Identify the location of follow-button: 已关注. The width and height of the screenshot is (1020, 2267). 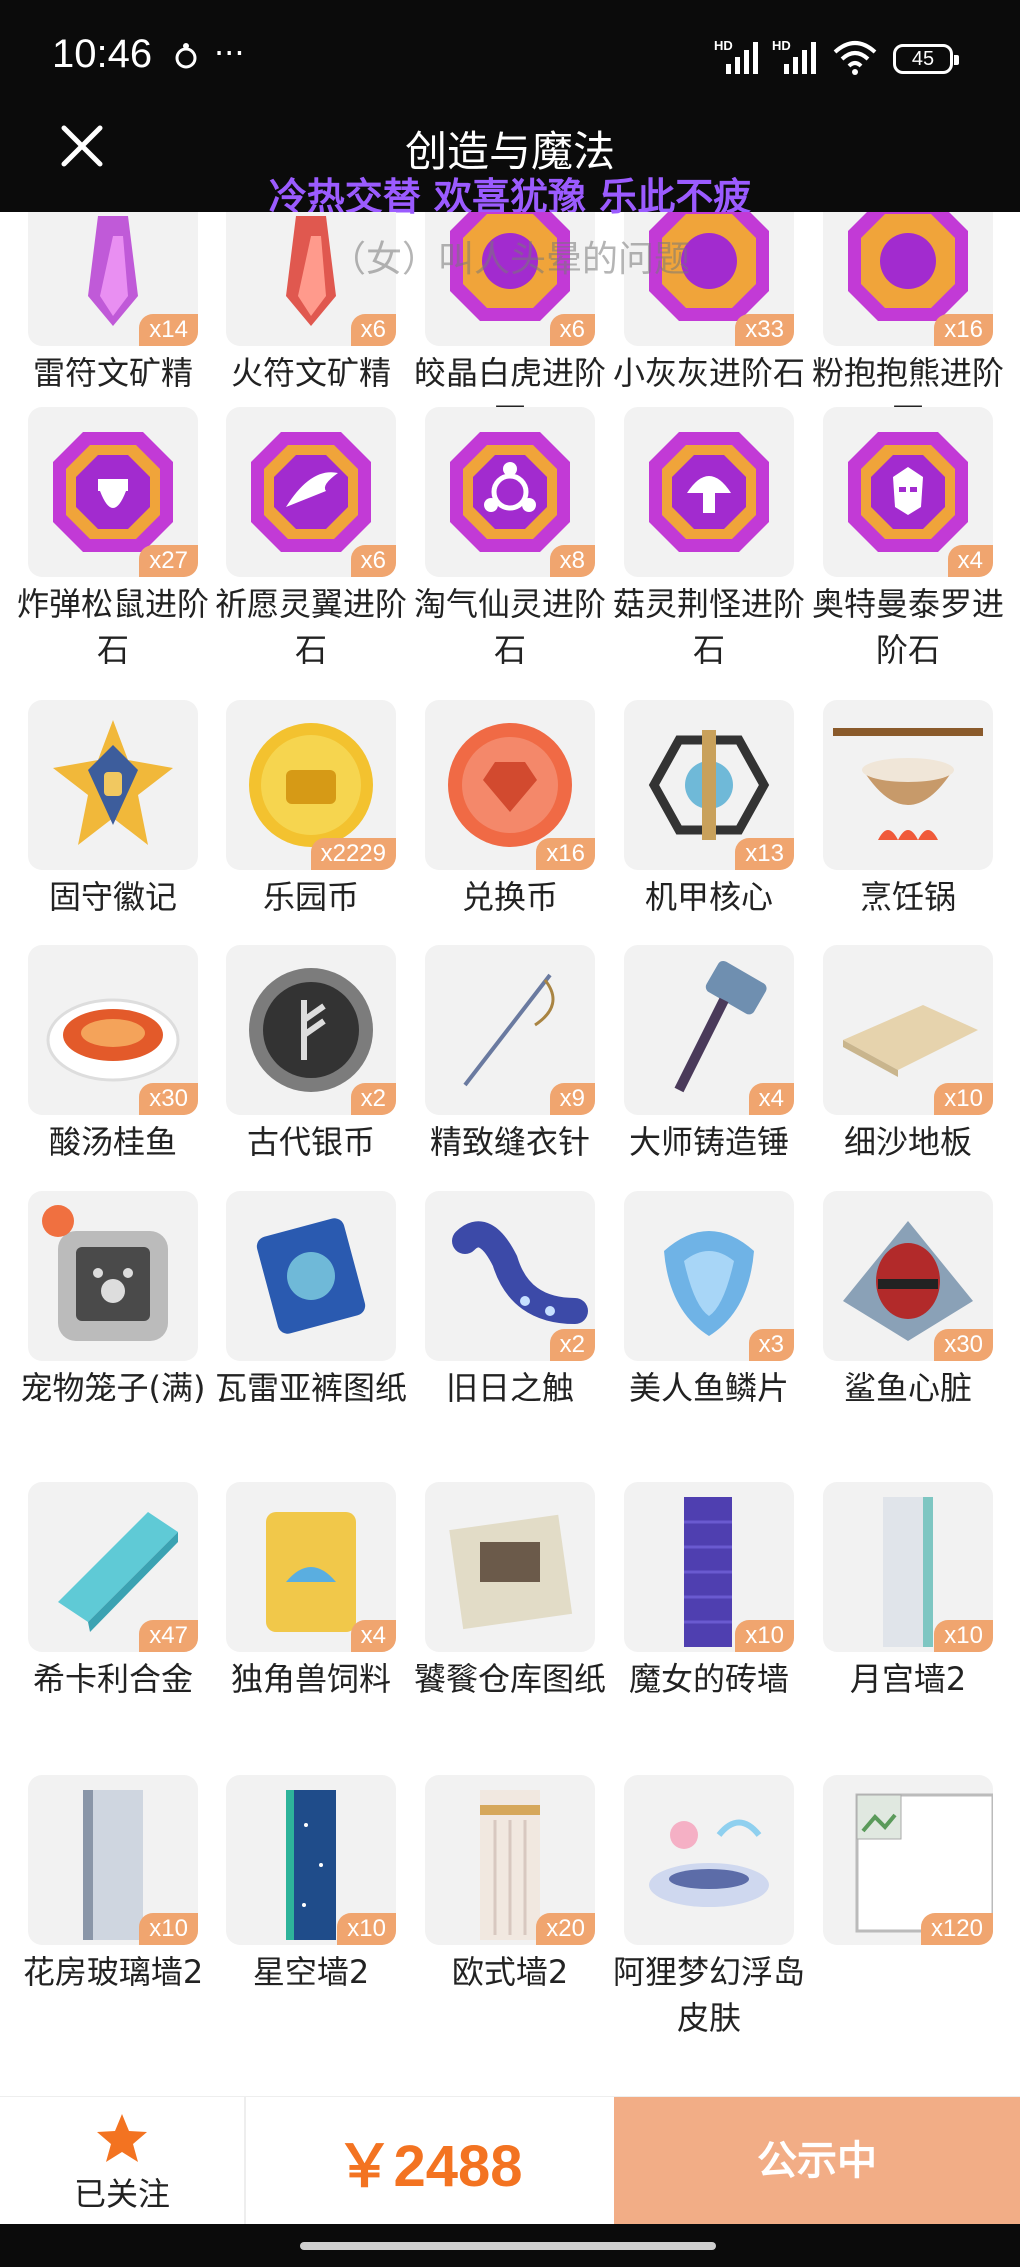
(123, 2161).